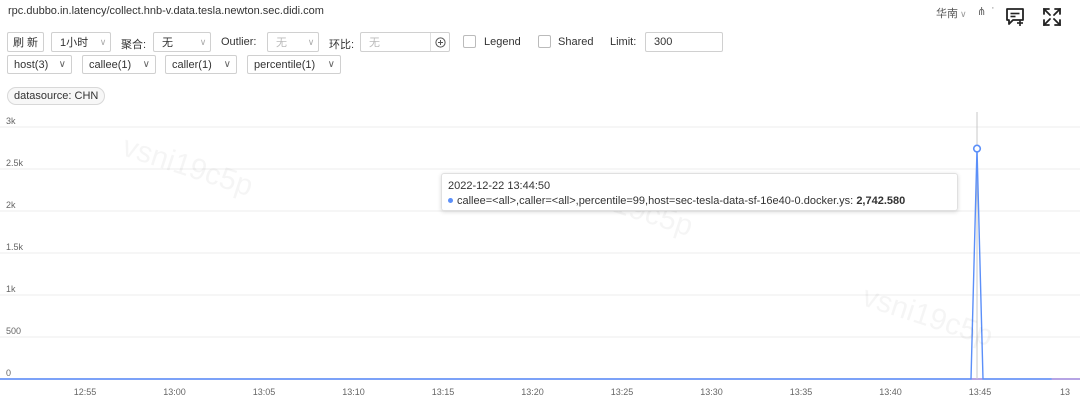  I want to click on shared-checkbox, so click(544, 41).